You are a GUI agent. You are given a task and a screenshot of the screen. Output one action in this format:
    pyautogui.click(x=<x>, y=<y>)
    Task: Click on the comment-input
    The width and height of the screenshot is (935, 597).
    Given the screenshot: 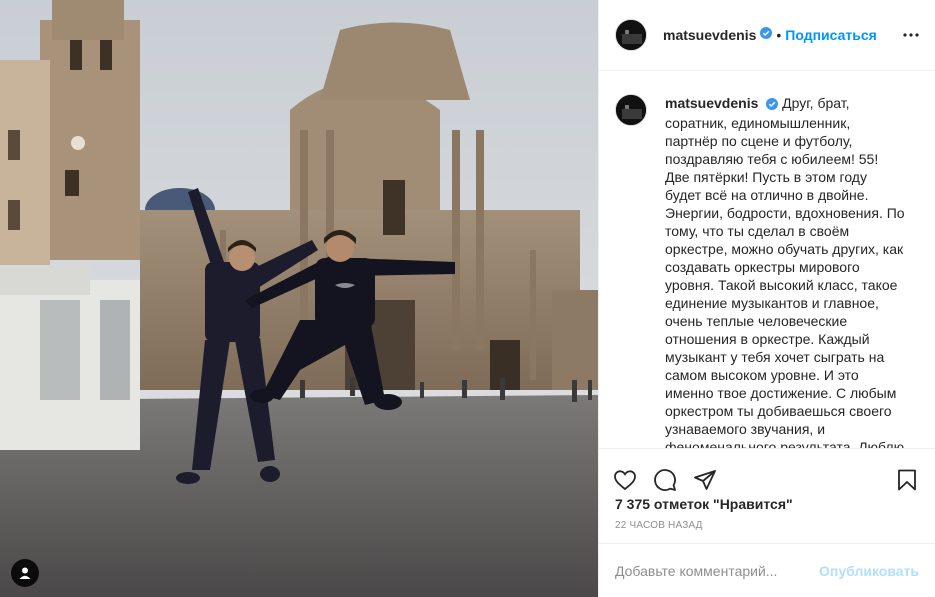 What is the action you would take?
    pyautogui.click(x=717, y=570)
    